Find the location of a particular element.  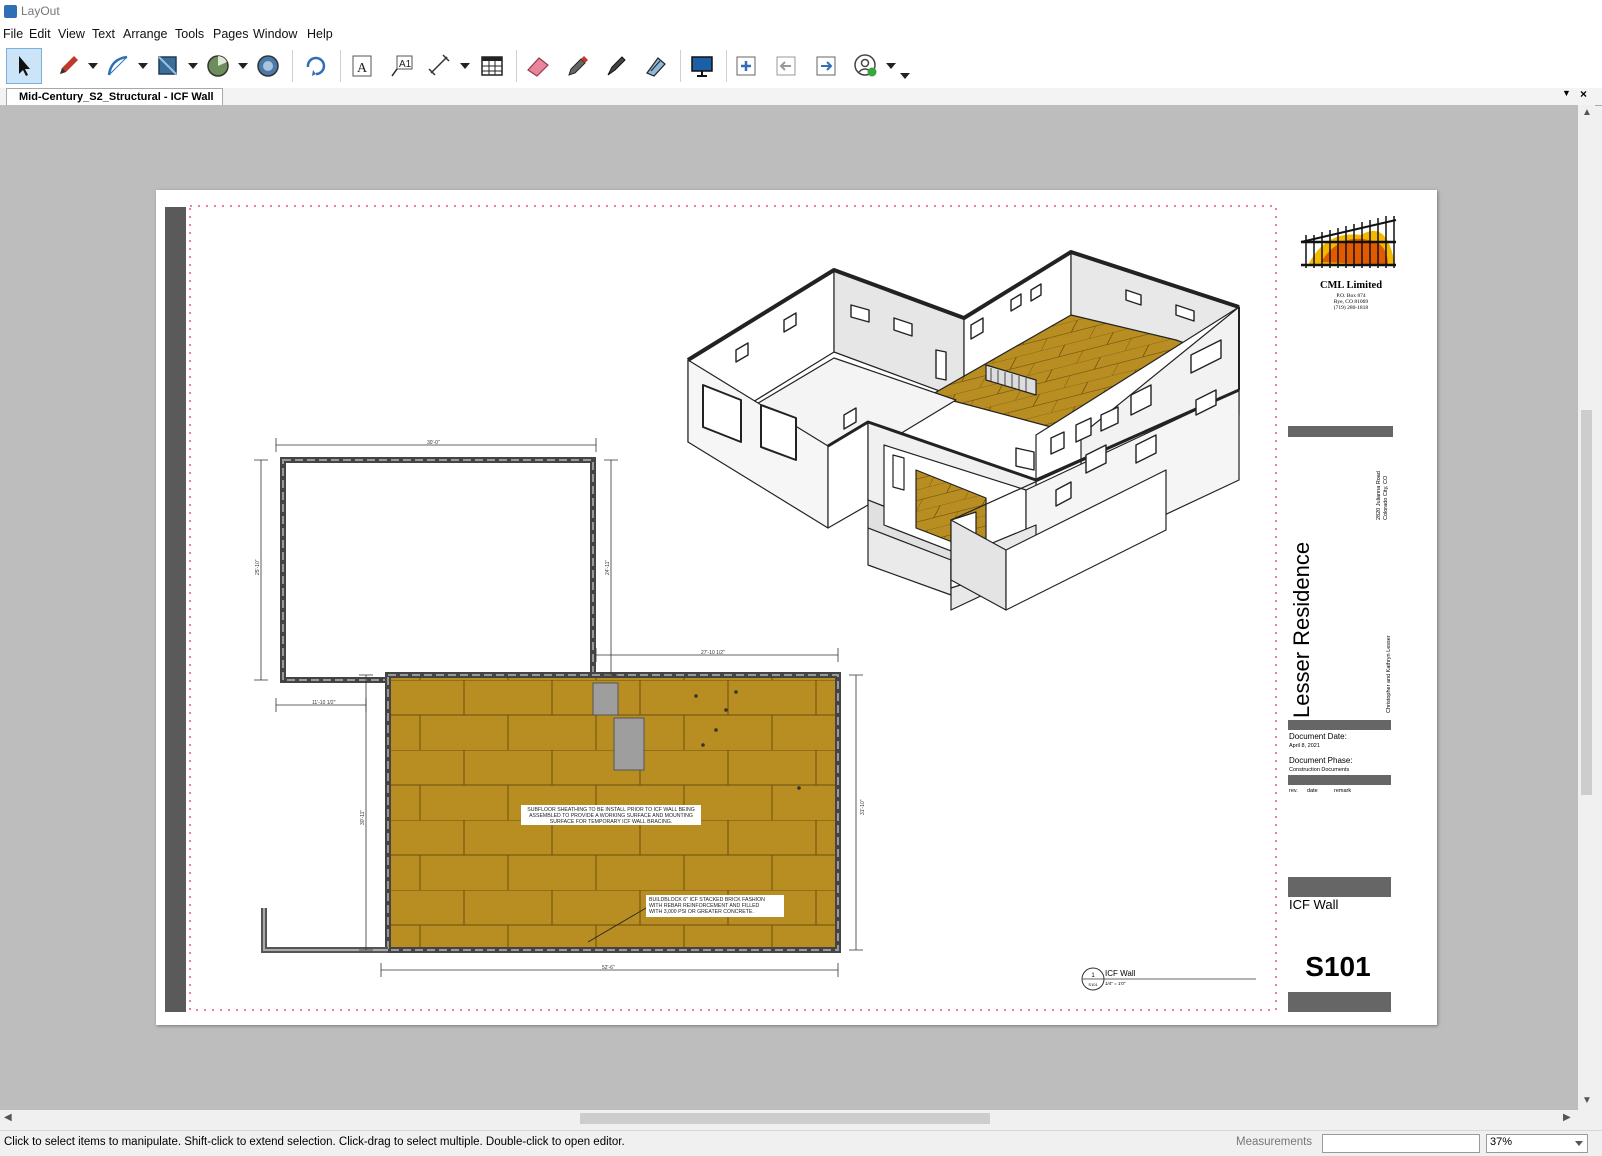

previous-page-button is located at coordinates (786, 66).